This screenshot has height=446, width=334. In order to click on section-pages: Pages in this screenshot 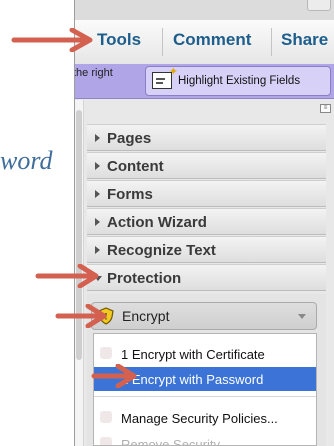, I will do `click(206, 137)`.